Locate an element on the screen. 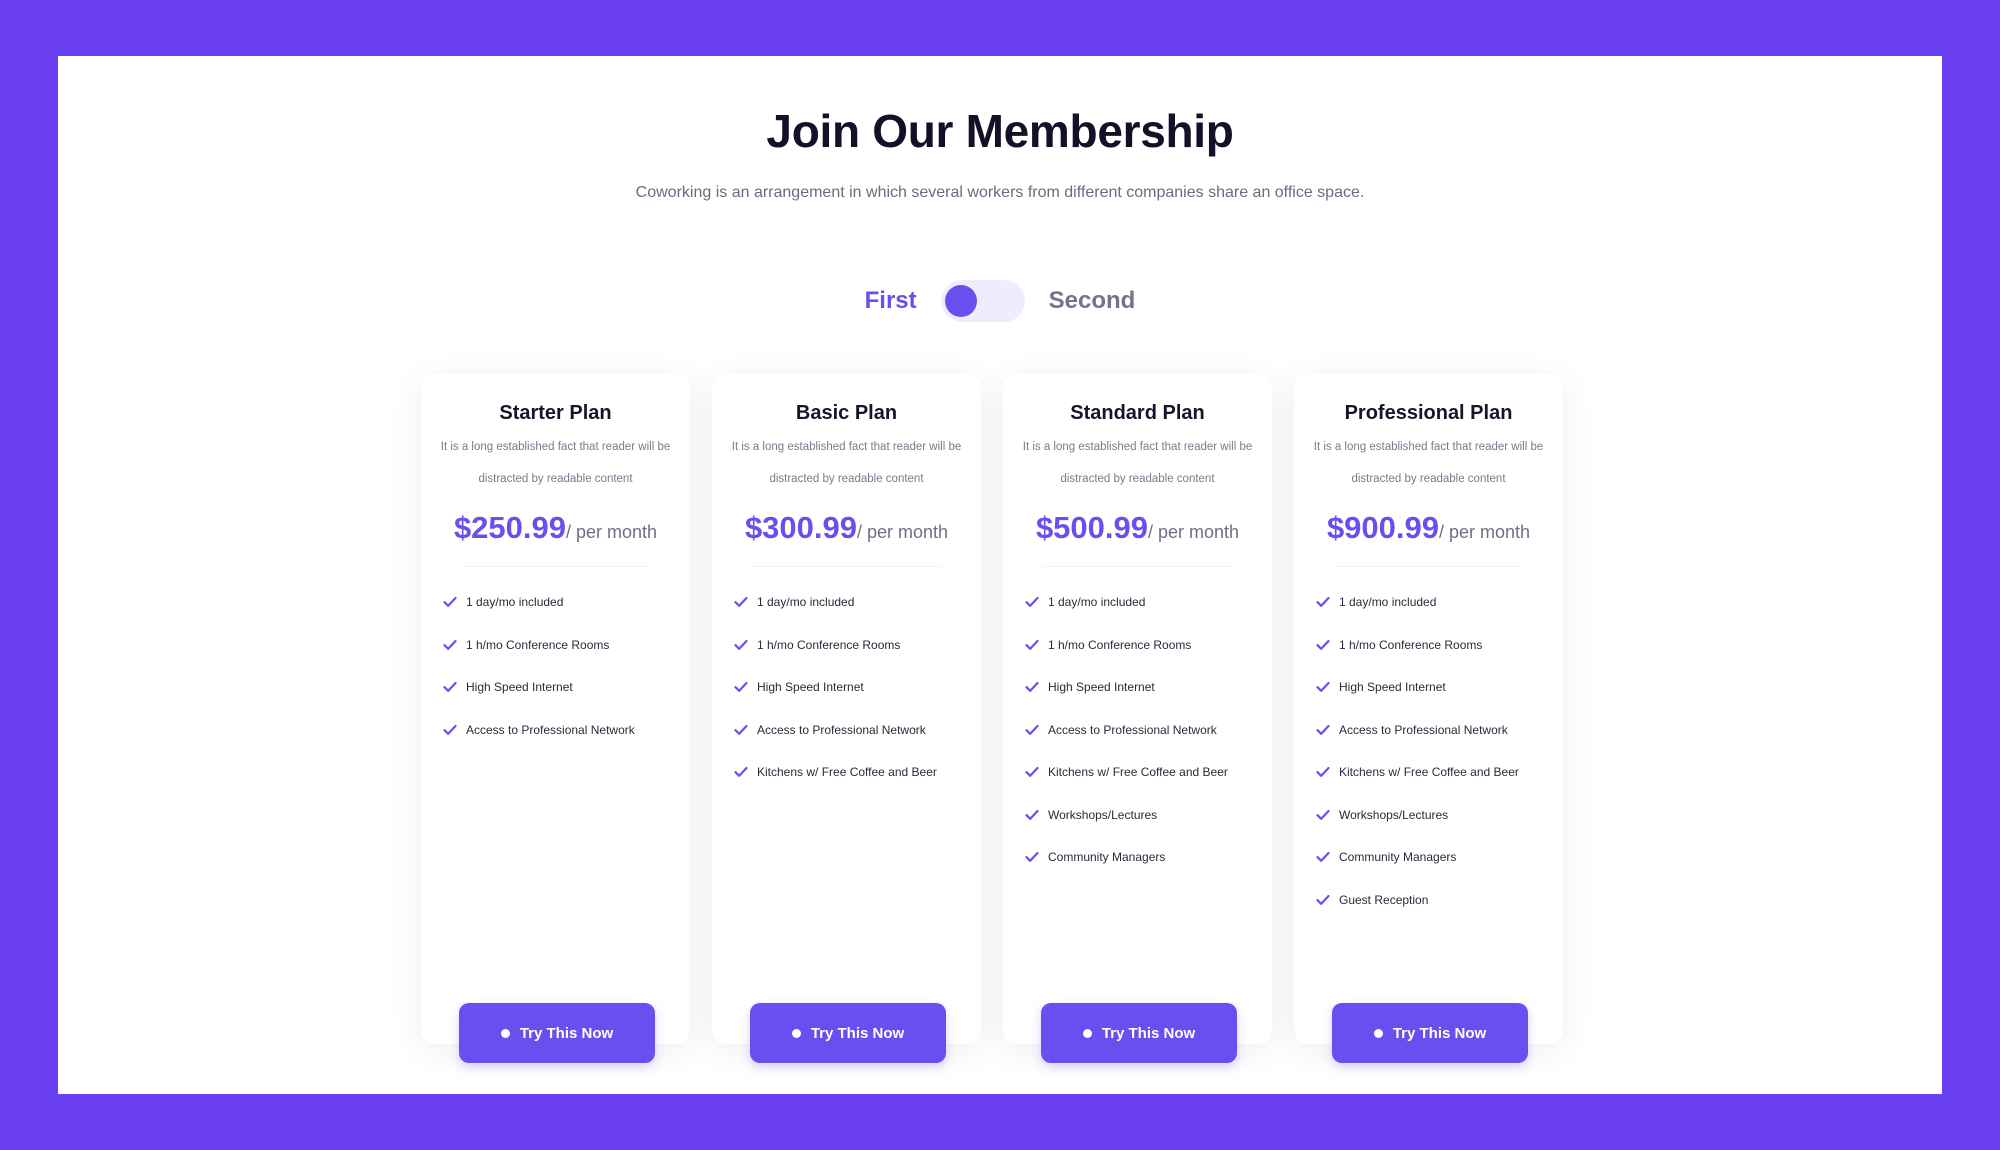  plan-price: $500.99 is located at coordinates (1091, 527).